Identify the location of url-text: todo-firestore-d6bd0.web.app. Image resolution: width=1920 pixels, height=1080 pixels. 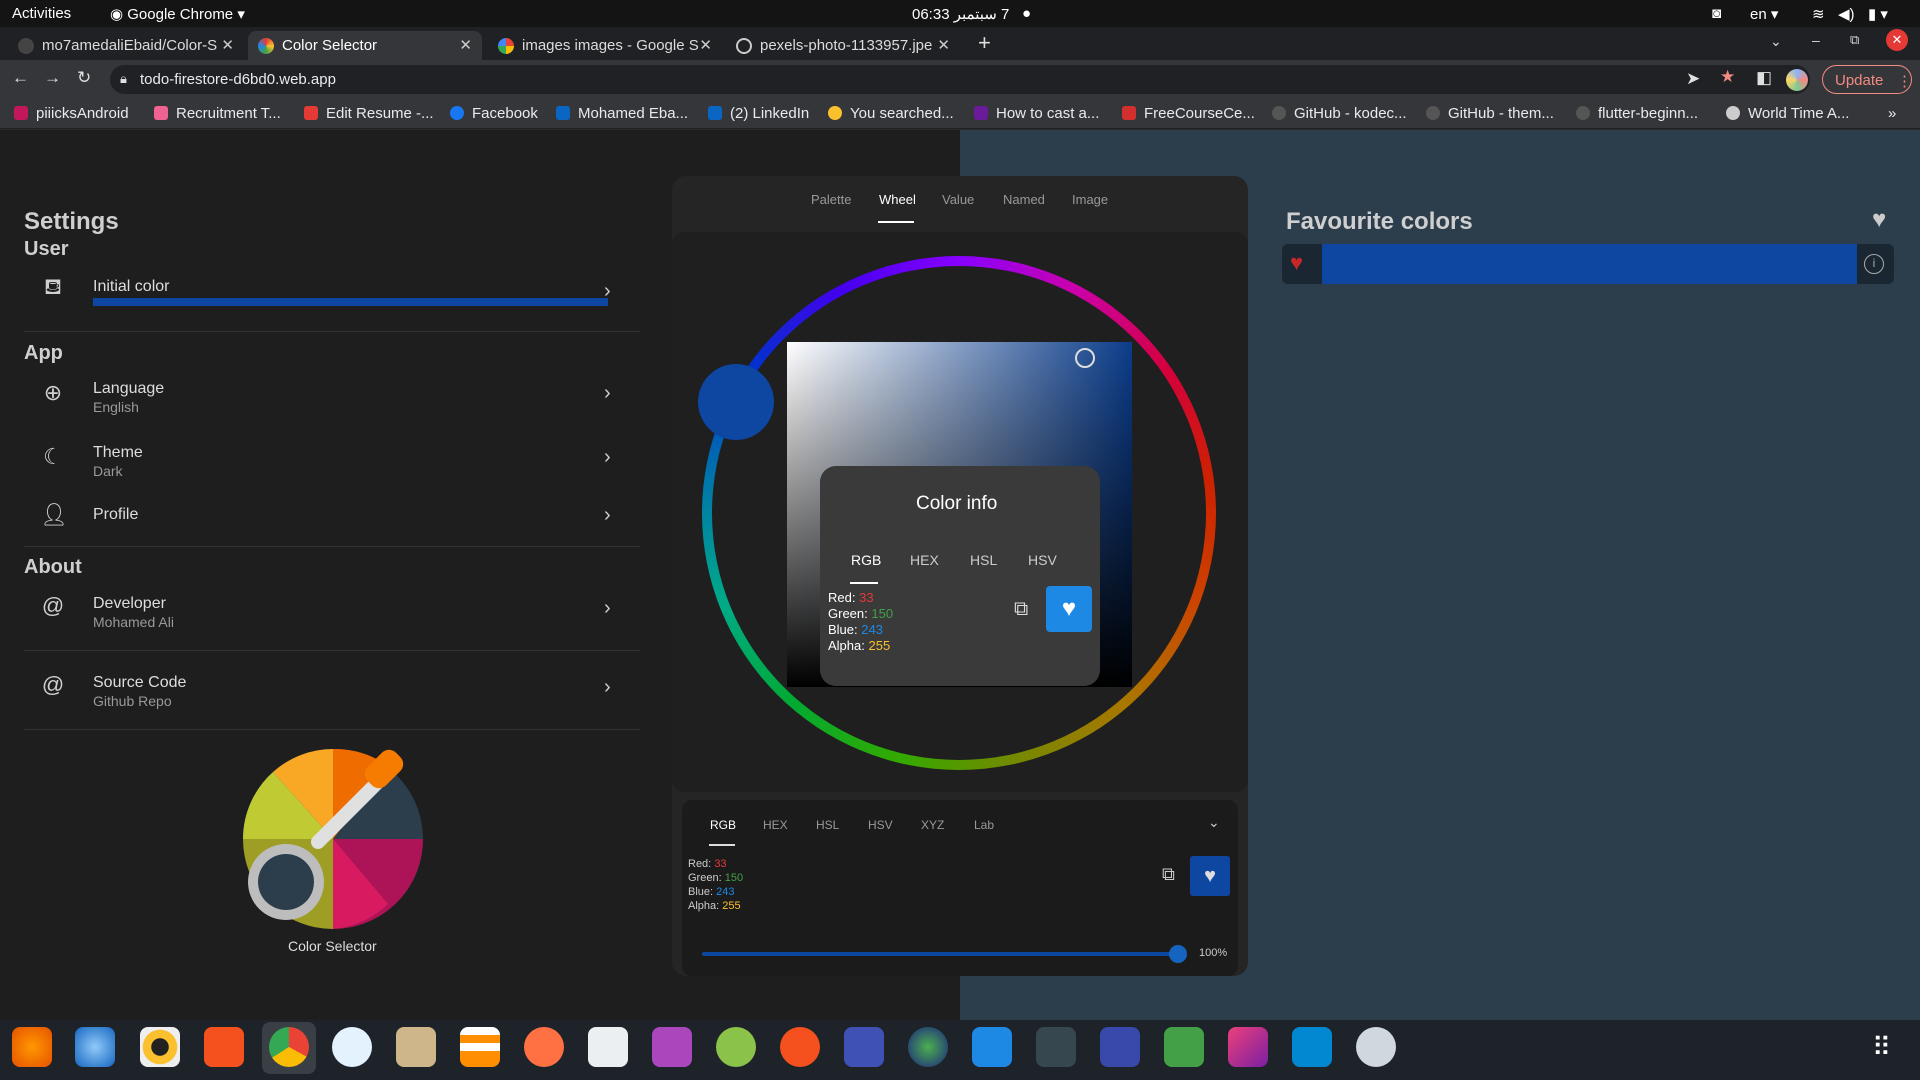
(238, 79).